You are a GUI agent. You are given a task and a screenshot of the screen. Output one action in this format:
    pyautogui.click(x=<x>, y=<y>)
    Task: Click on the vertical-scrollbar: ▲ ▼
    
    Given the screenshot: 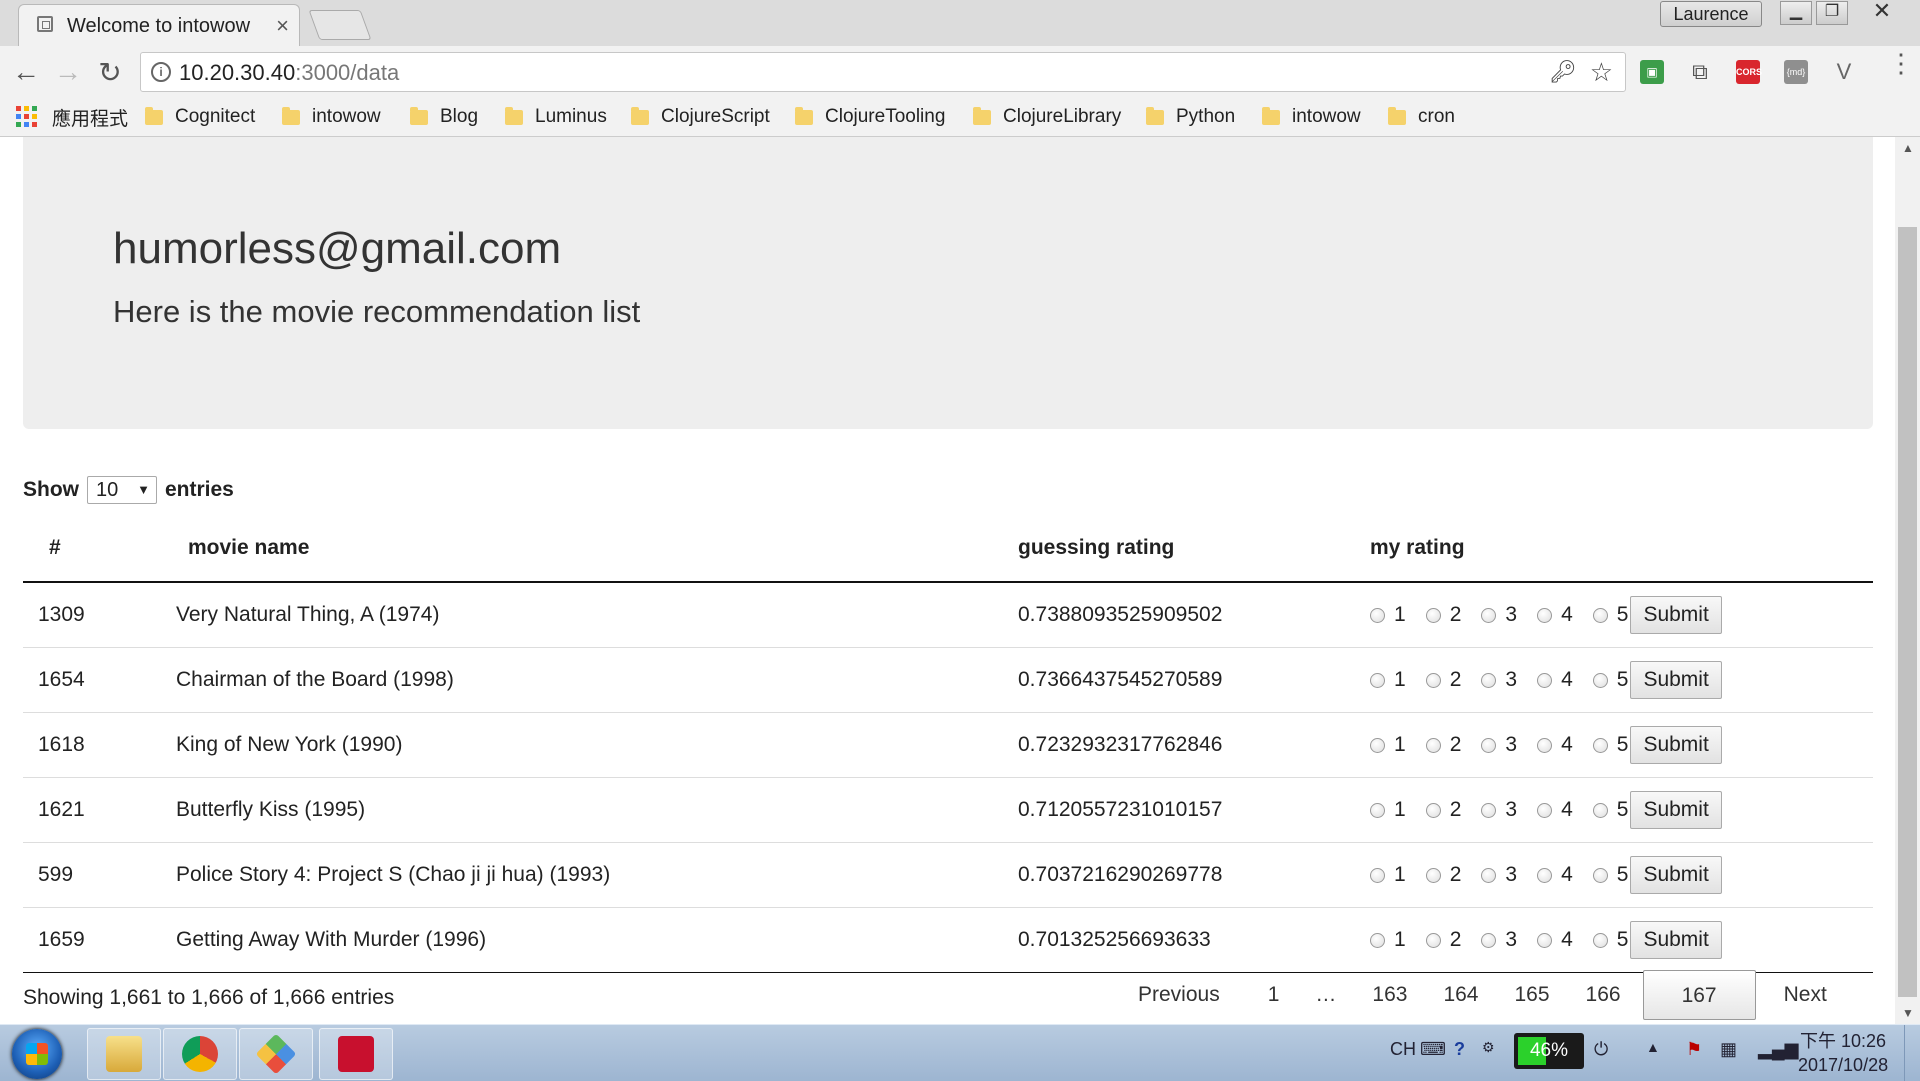 What is the action you would take?
    pyautogui.click(x=1907, y=580)
    